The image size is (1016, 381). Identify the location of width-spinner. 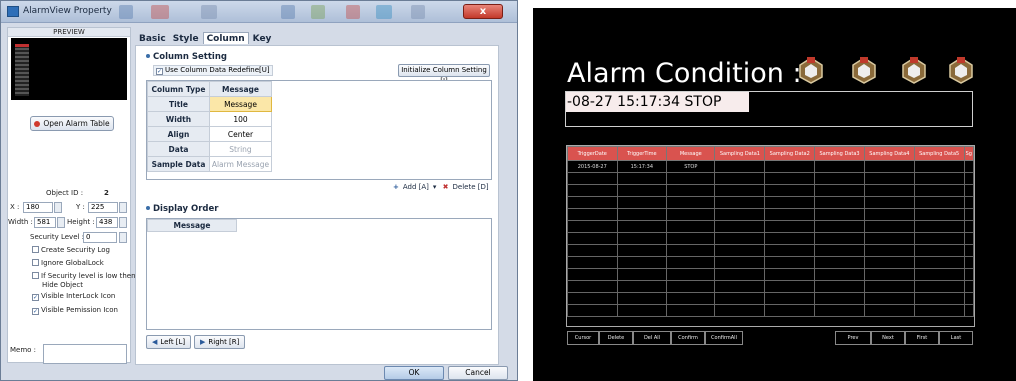
(61, 222).